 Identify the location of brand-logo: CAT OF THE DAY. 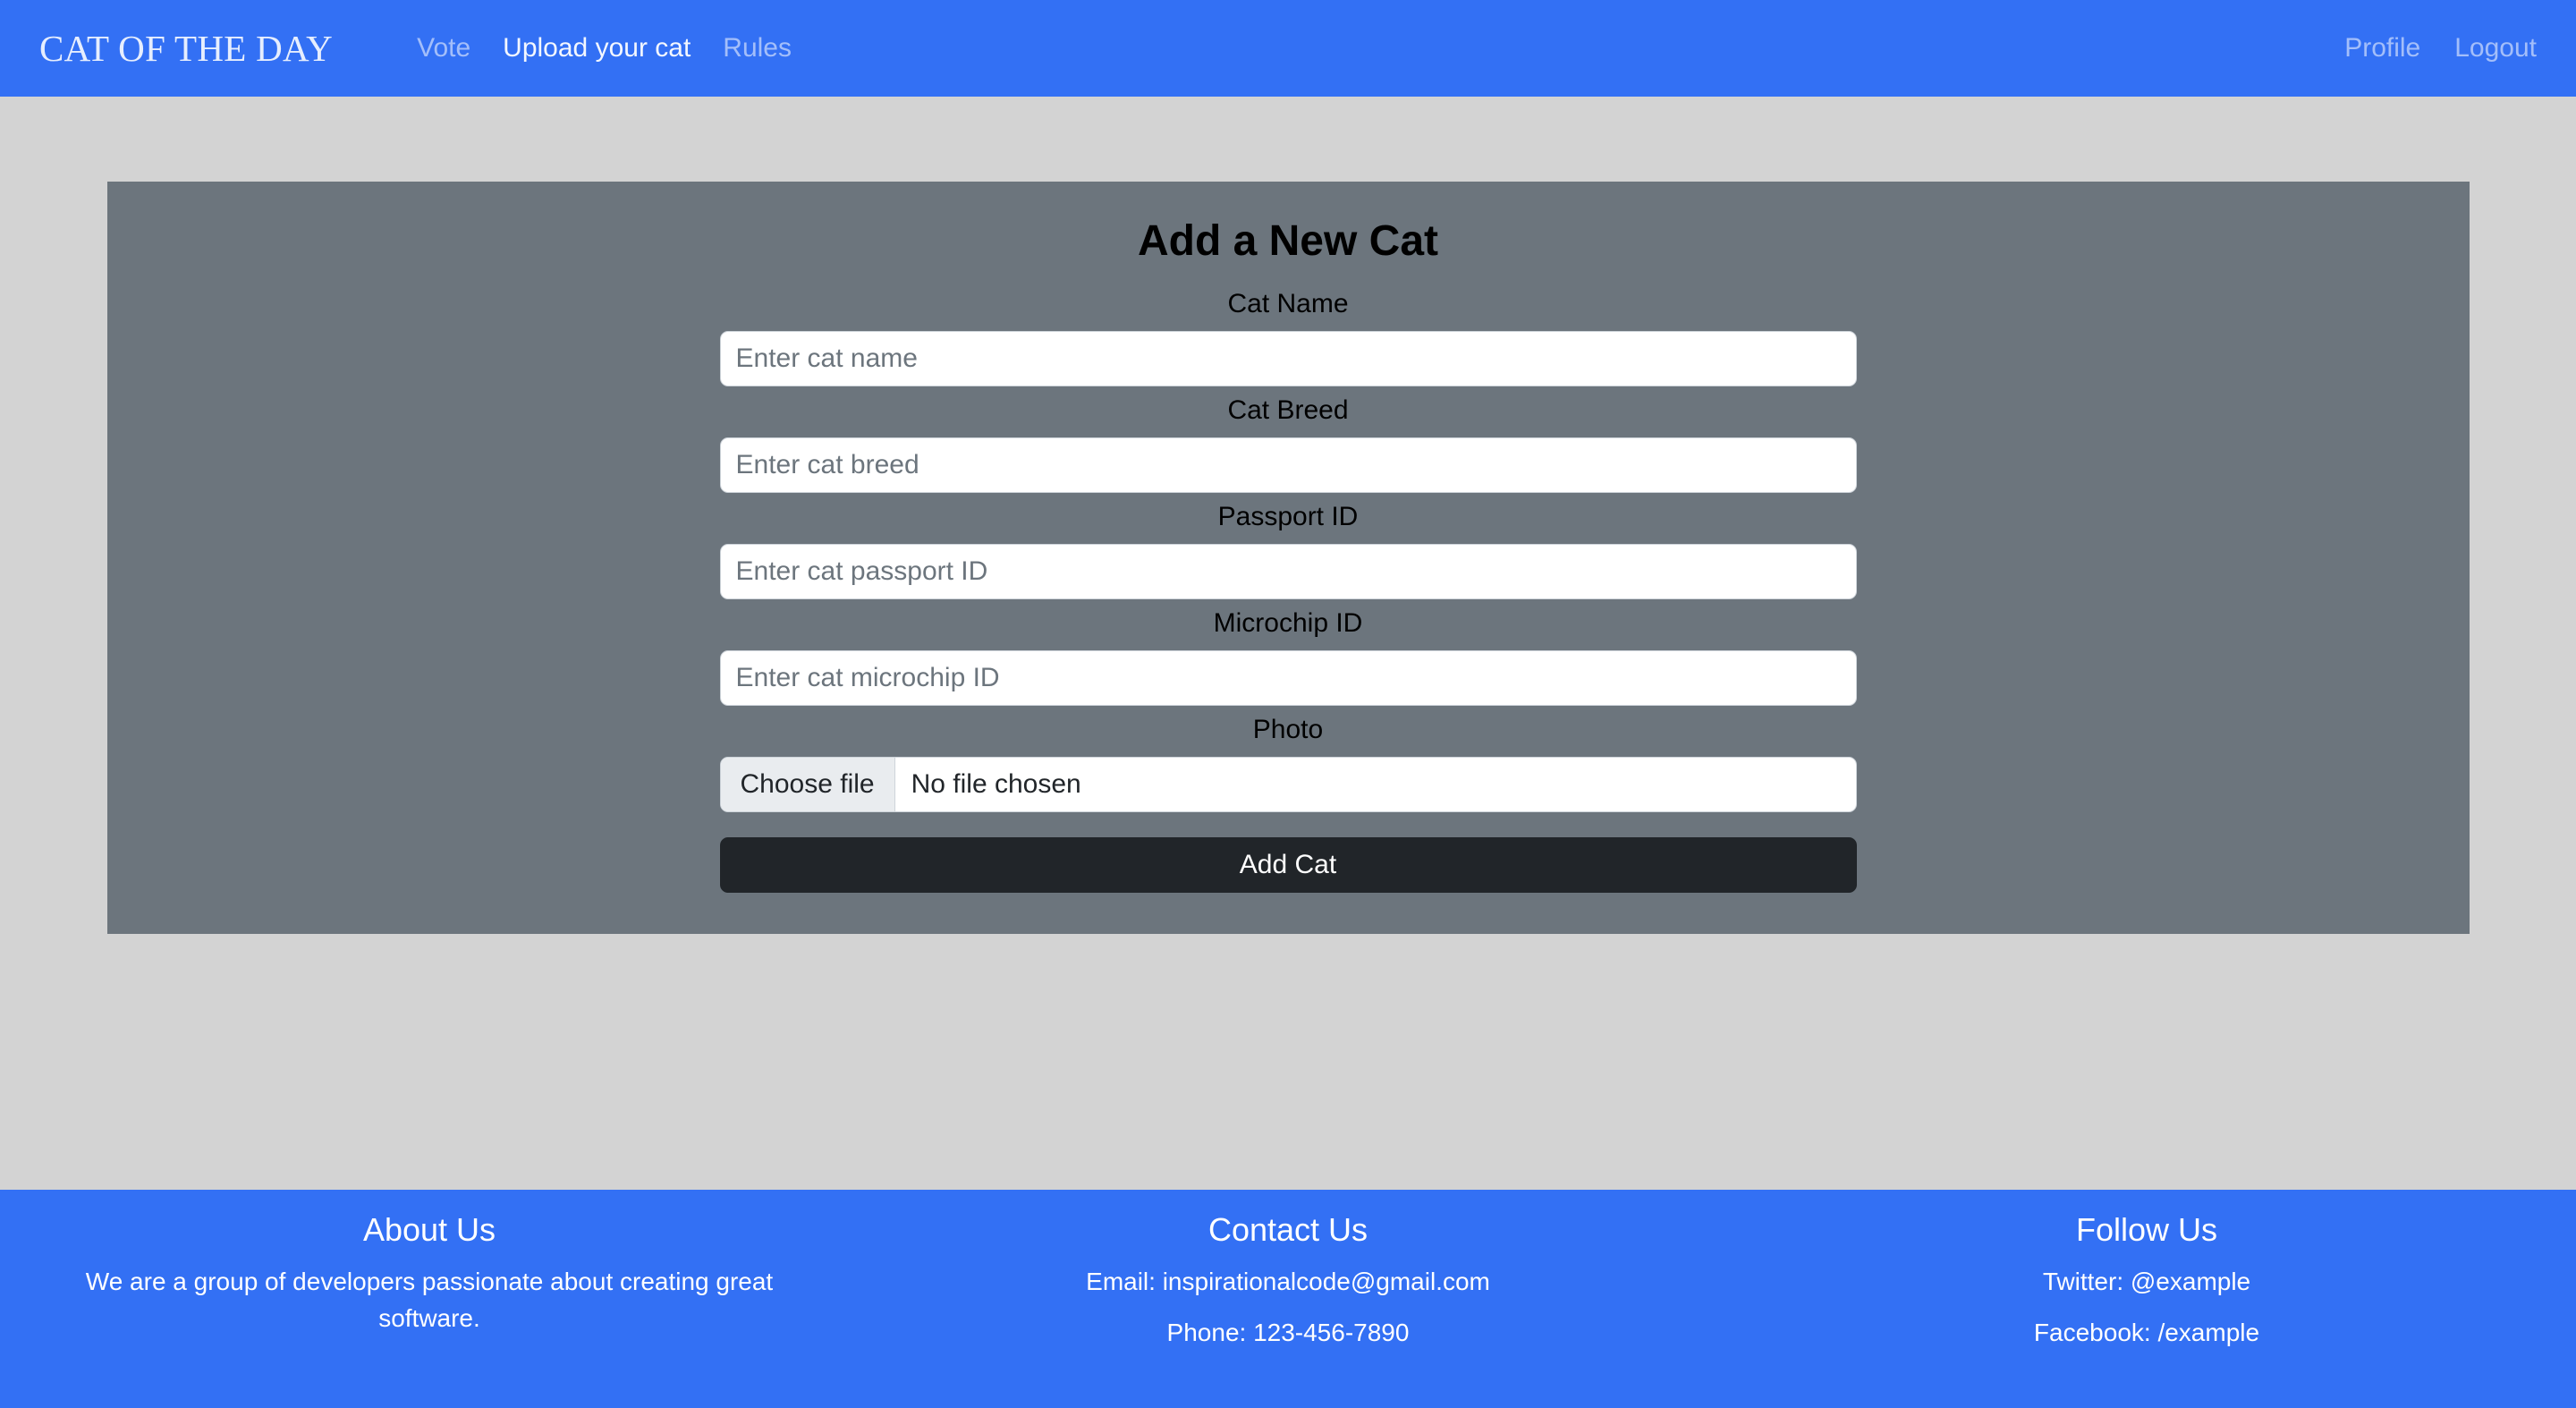
(186, 48).